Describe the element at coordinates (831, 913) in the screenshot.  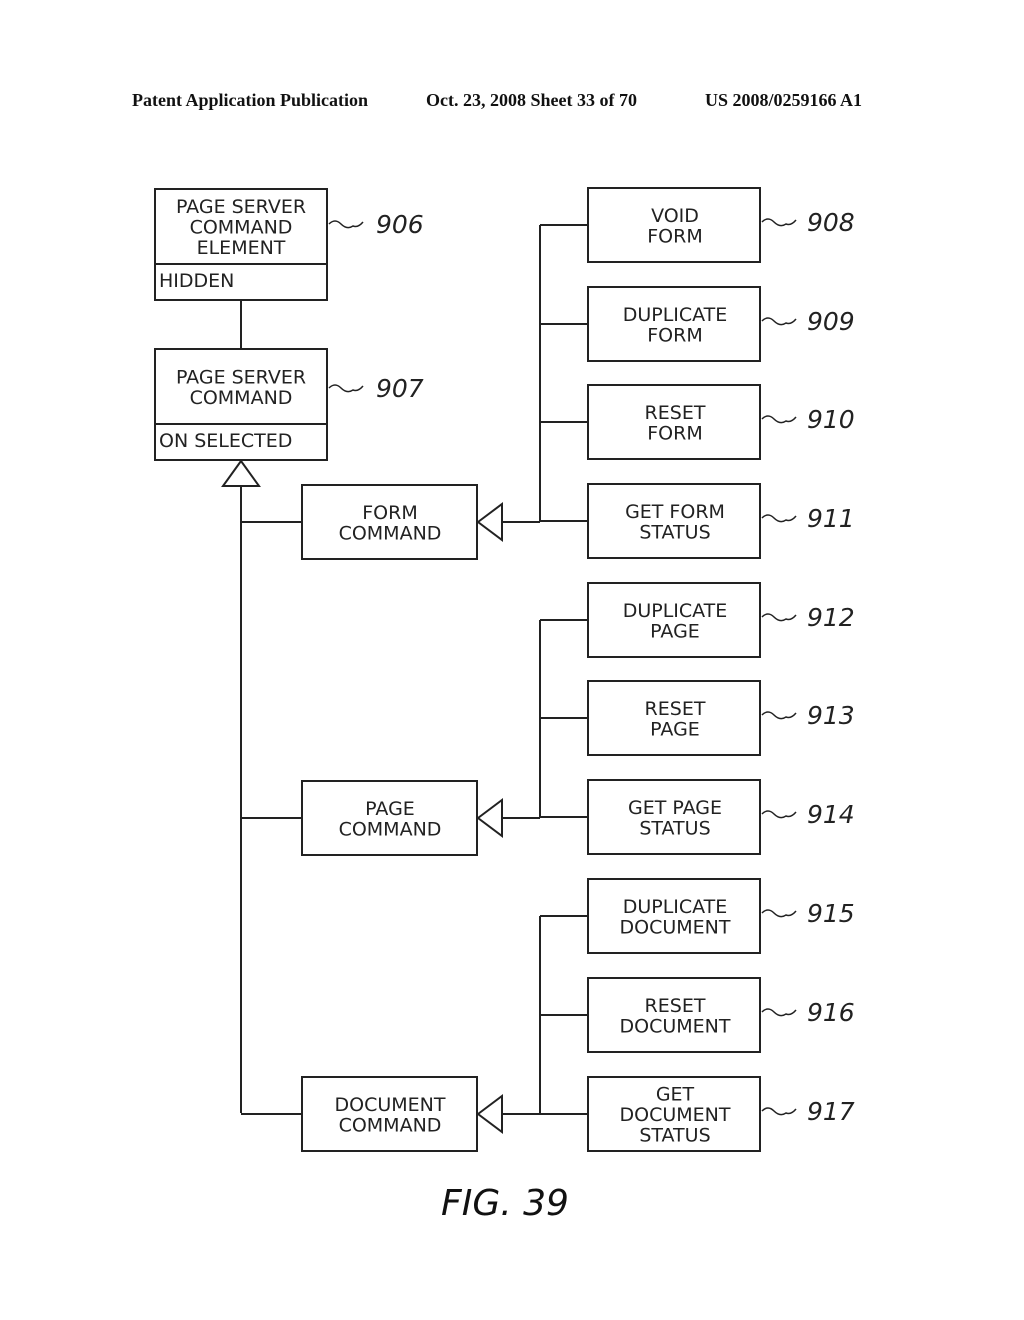
I see `reference-numeral: 915` at that location.